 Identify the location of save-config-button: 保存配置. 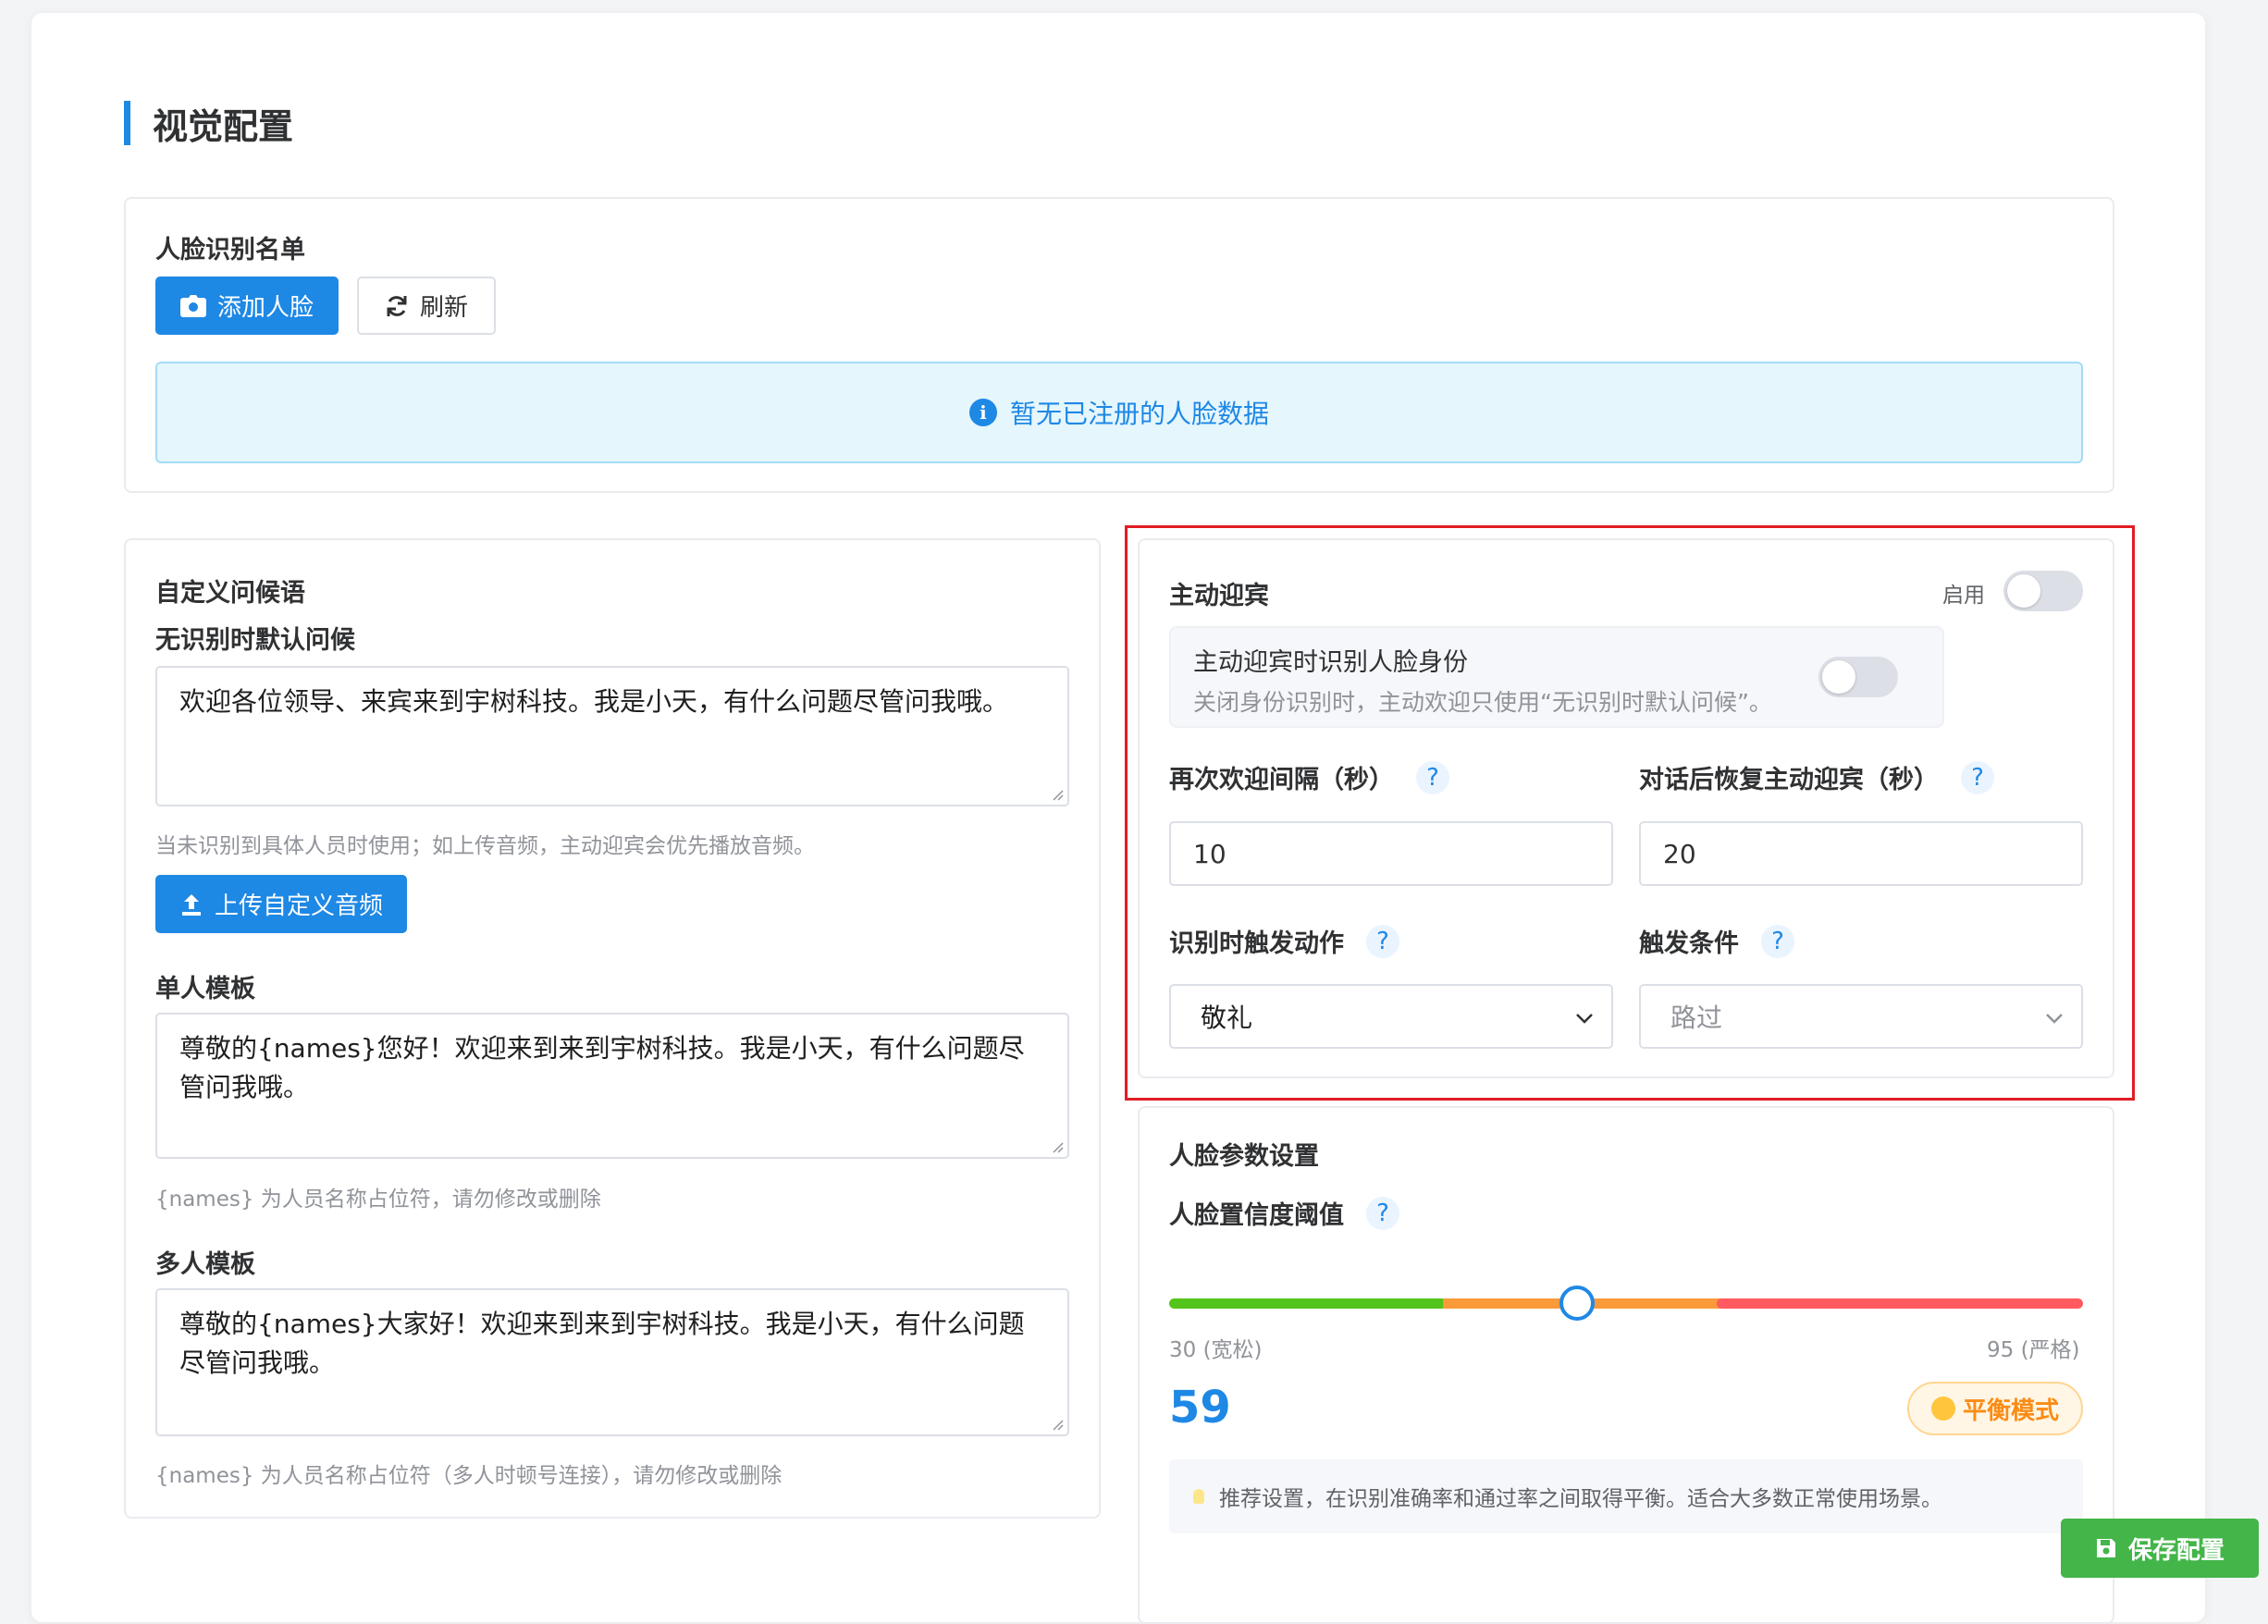
(2160, 1548).